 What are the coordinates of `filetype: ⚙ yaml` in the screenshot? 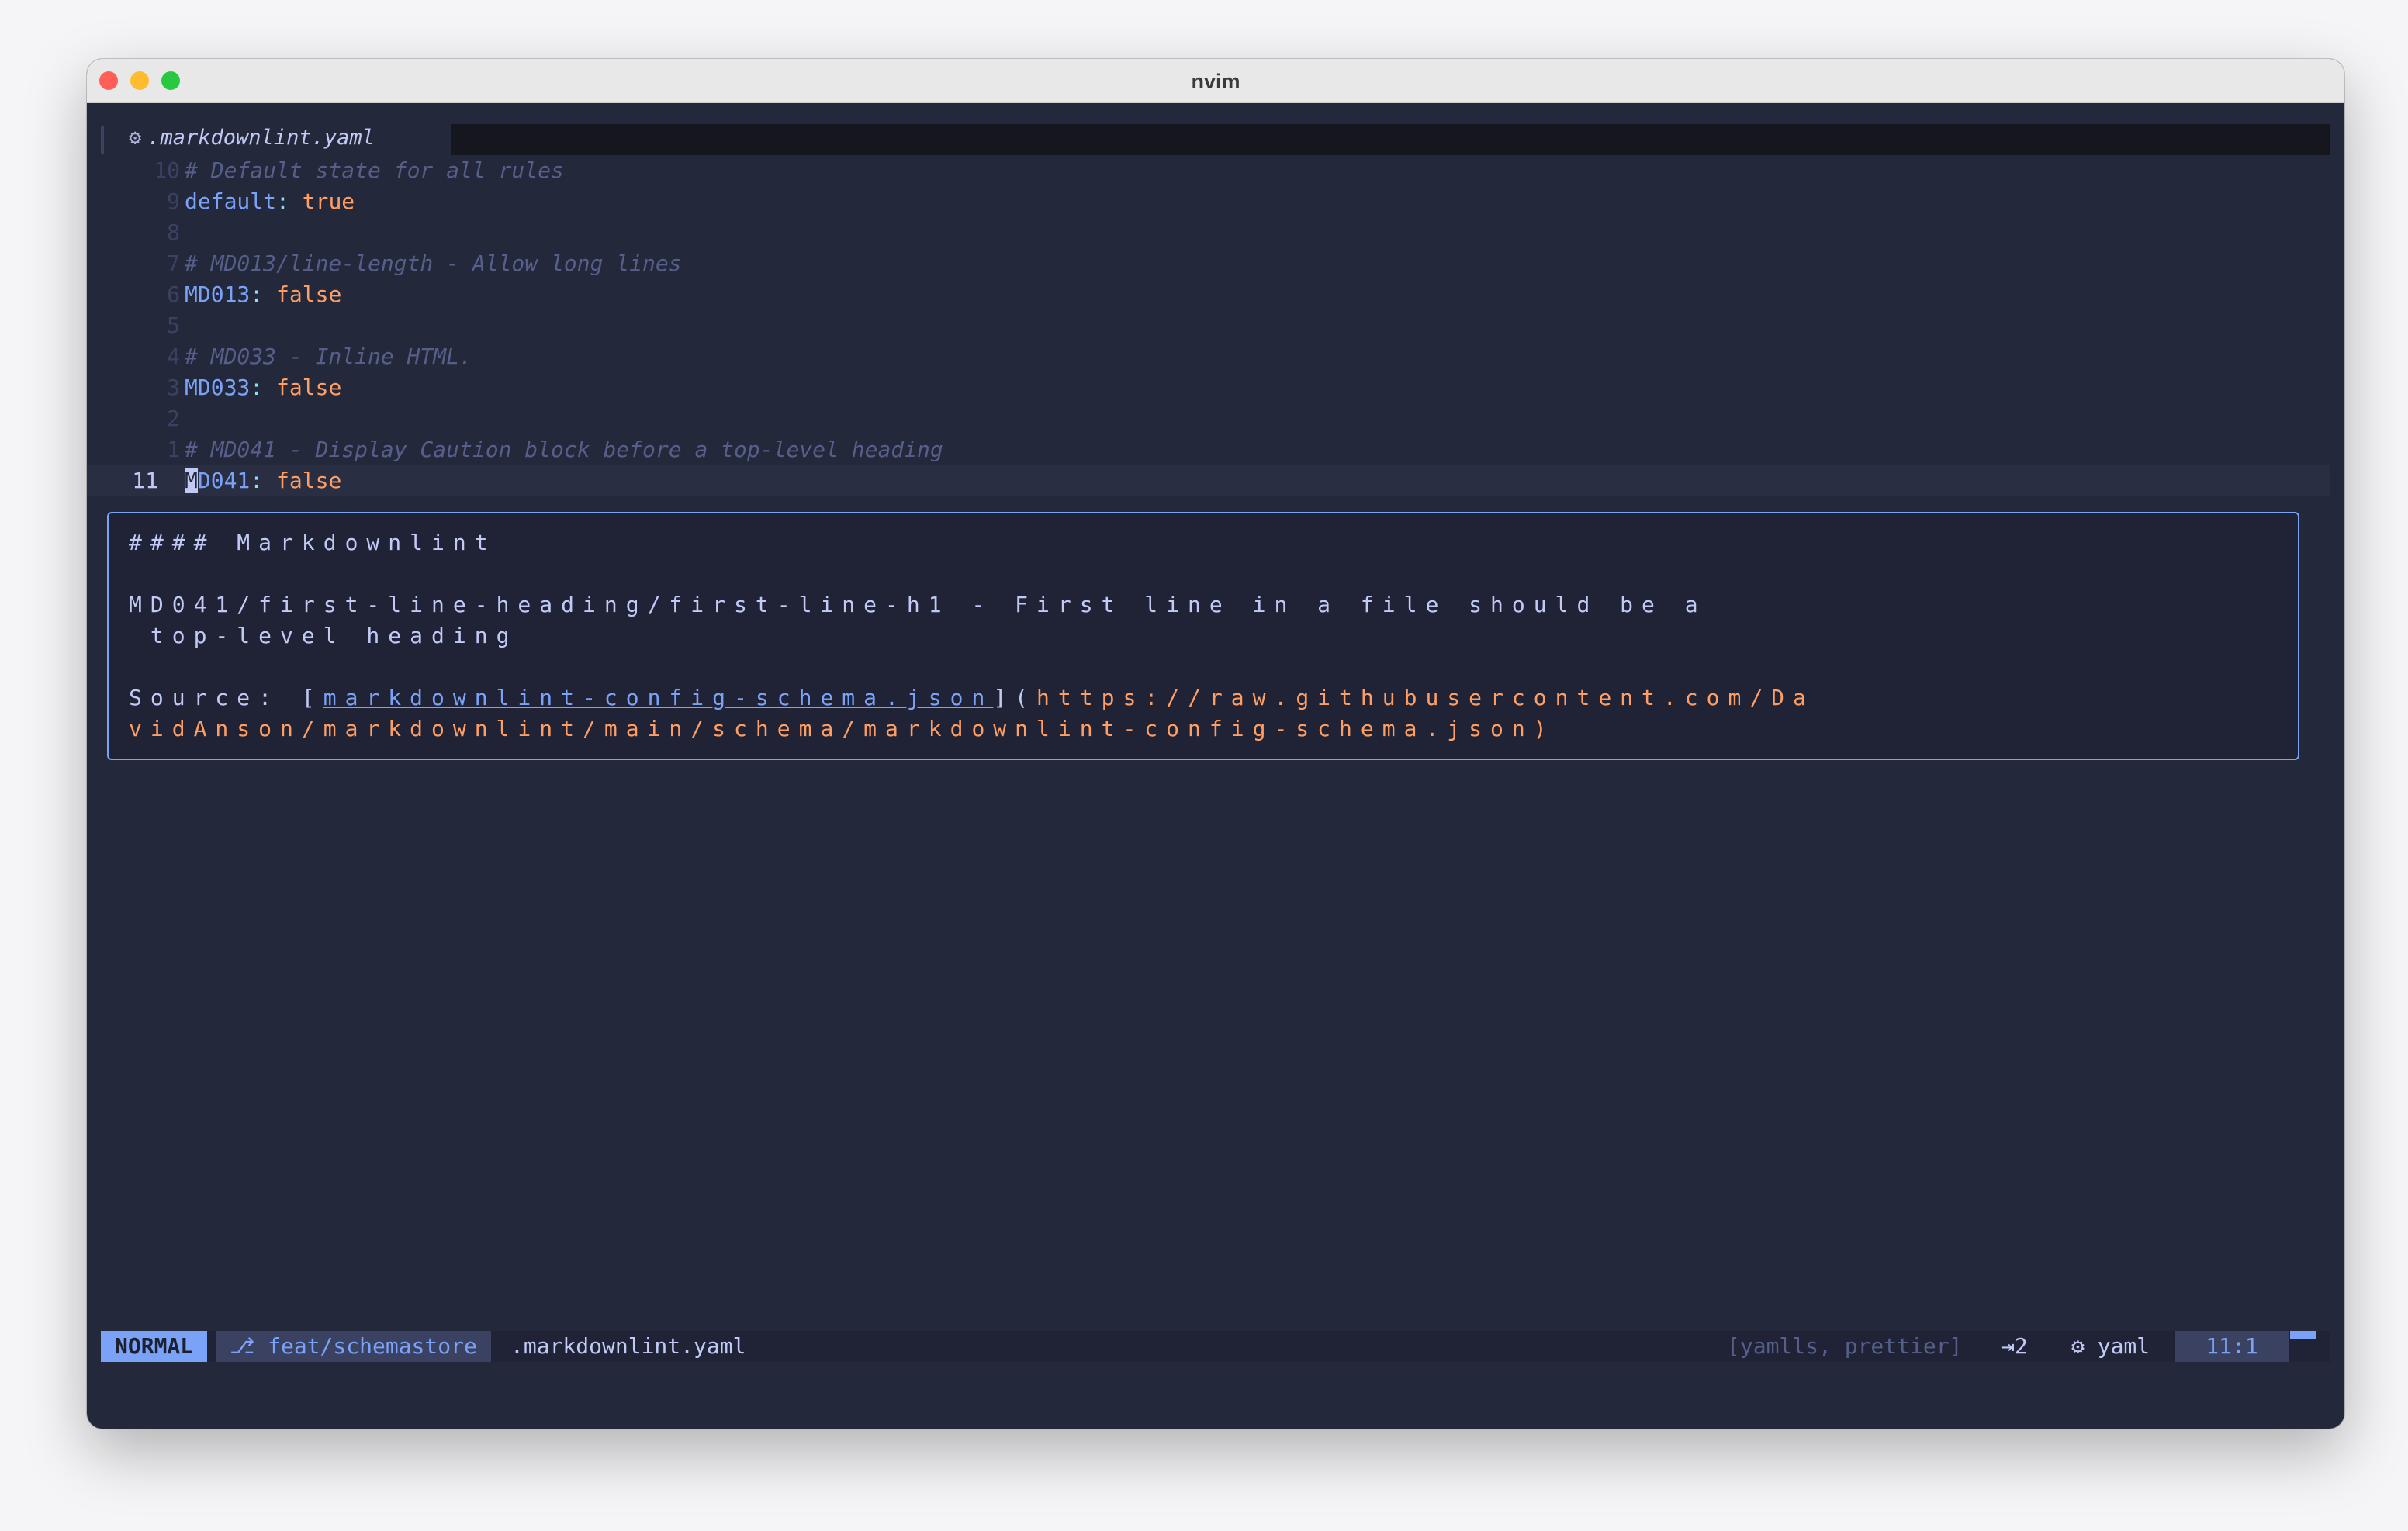 It's located at (2110, 1346).